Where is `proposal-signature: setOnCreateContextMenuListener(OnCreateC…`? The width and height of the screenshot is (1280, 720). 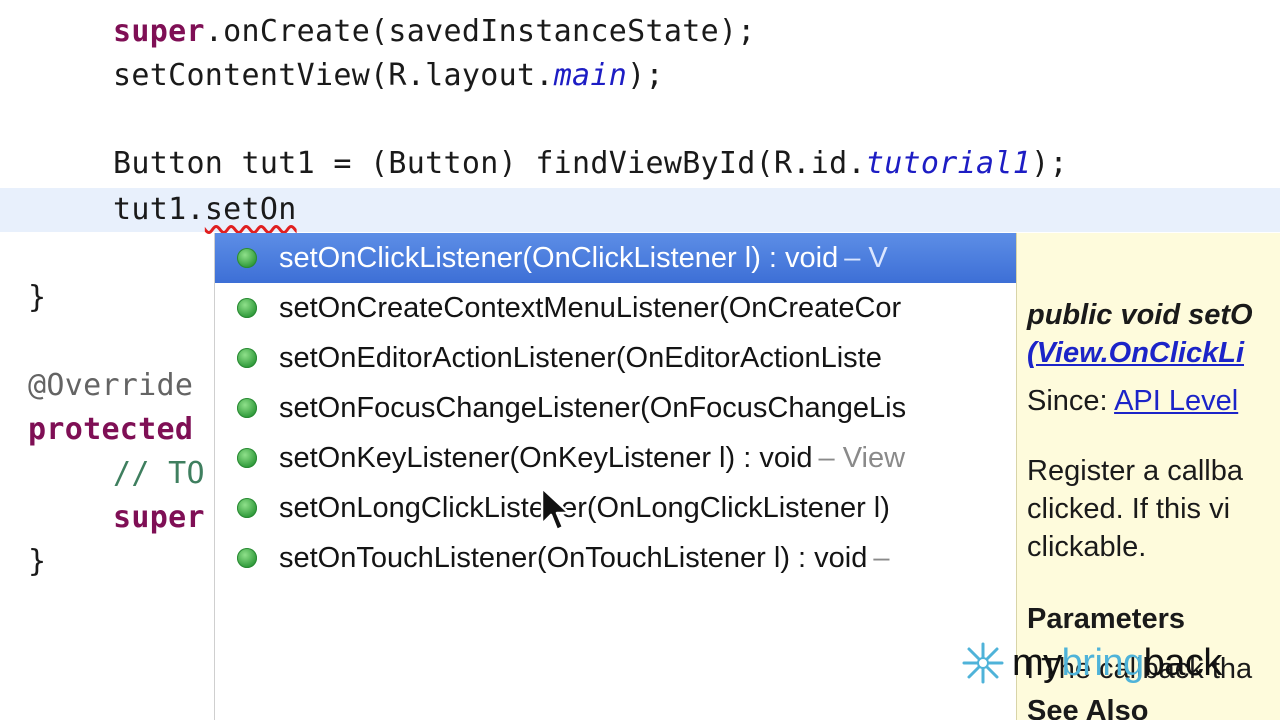
proposal-signature: setOnCreateContextMenuListener(OnCreateC… is located at coordinates (590, 307).